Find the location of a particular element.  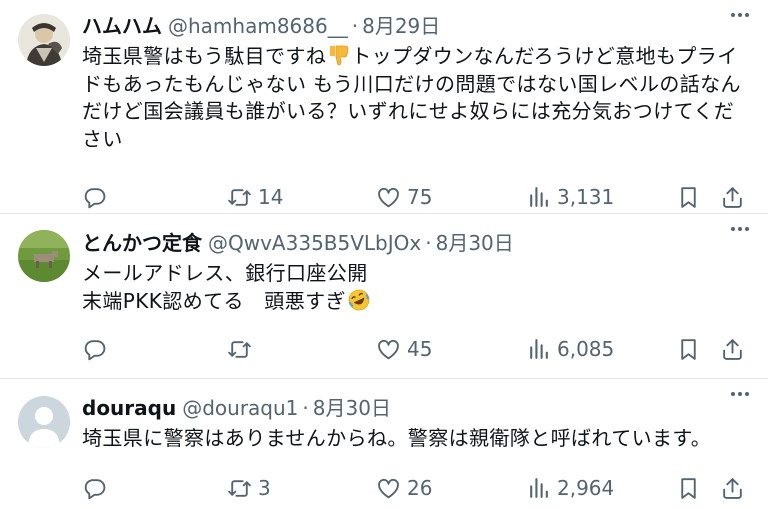

like-button: 26 is located at coordinates (404, 488).